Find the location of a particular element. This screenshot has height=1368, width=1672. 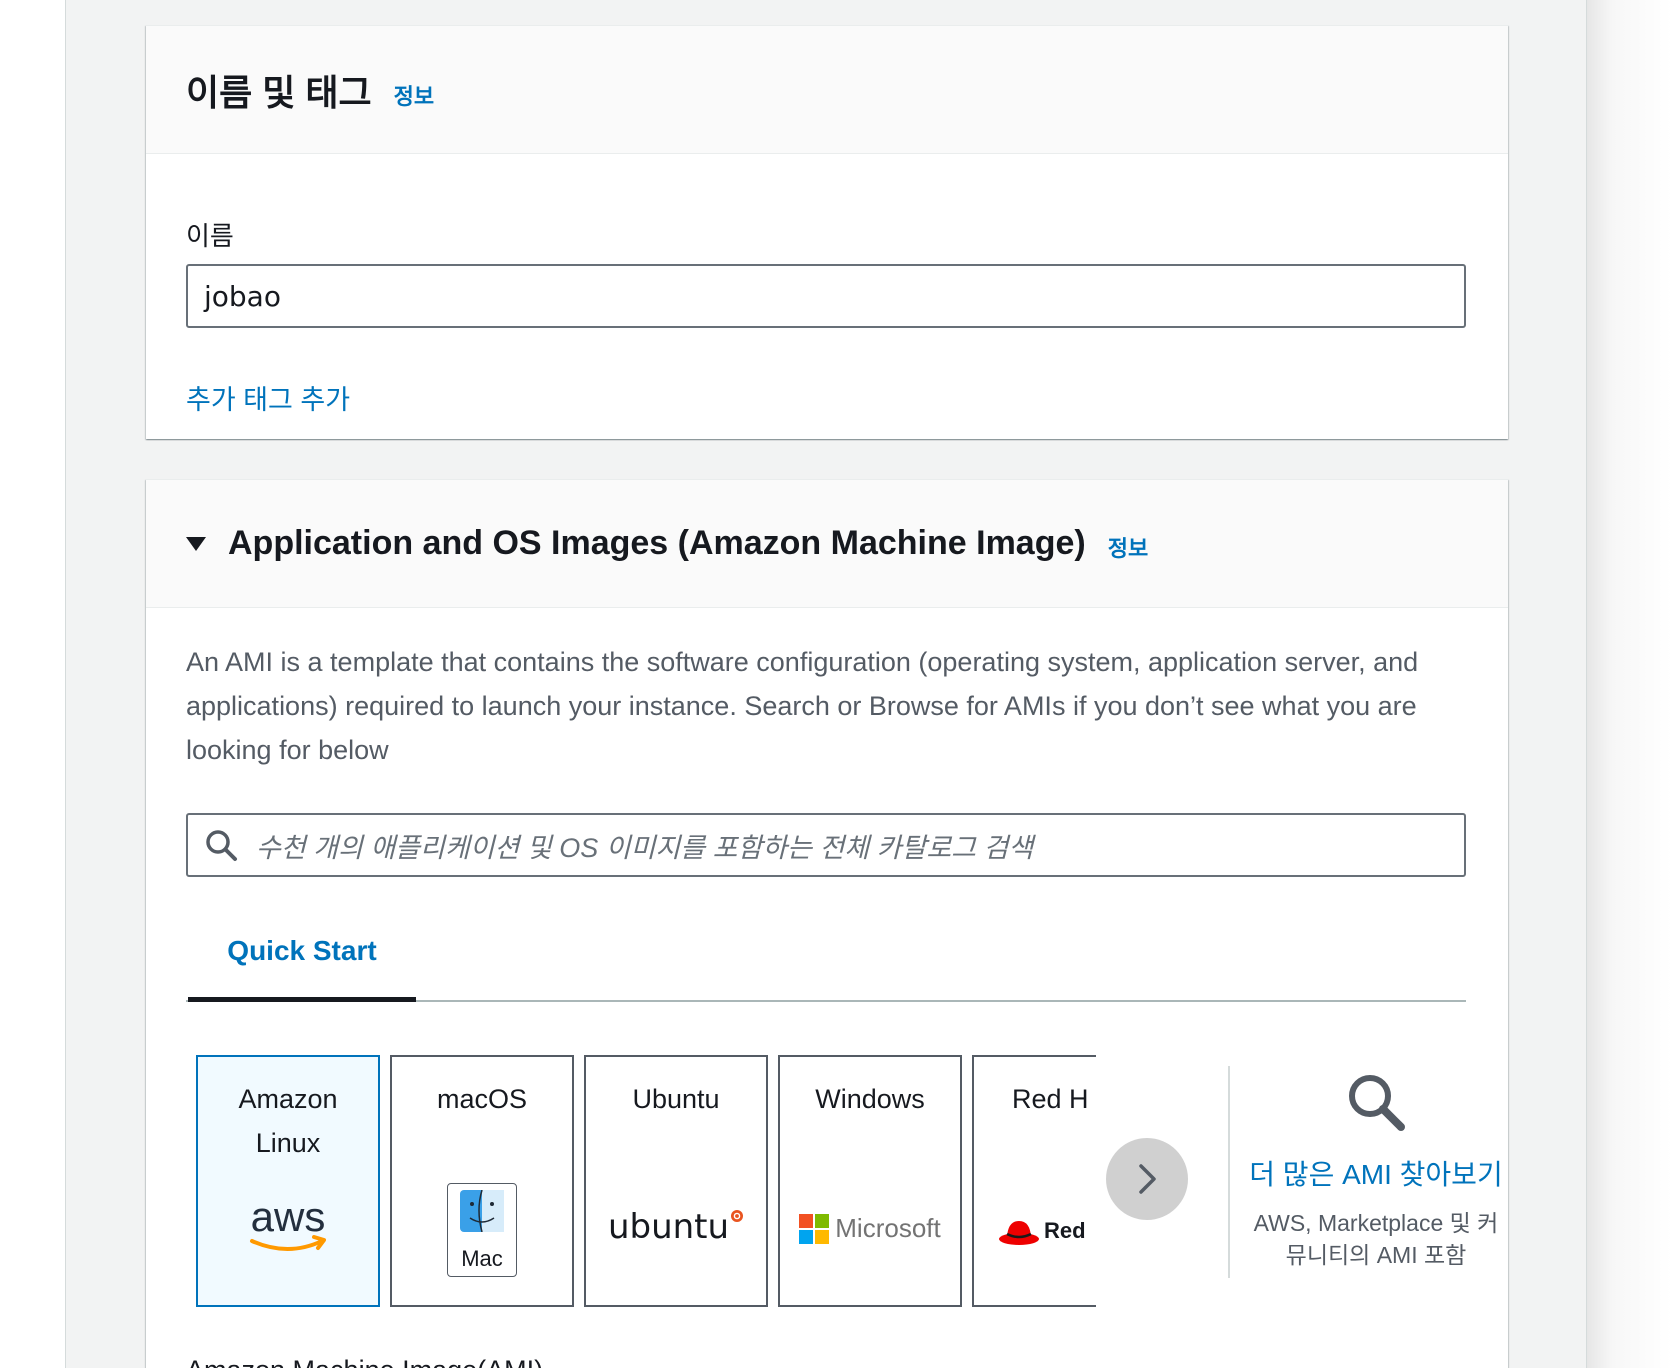

name-and-tags-title: 이름 및 태그 is located at coordinates (279, 92).